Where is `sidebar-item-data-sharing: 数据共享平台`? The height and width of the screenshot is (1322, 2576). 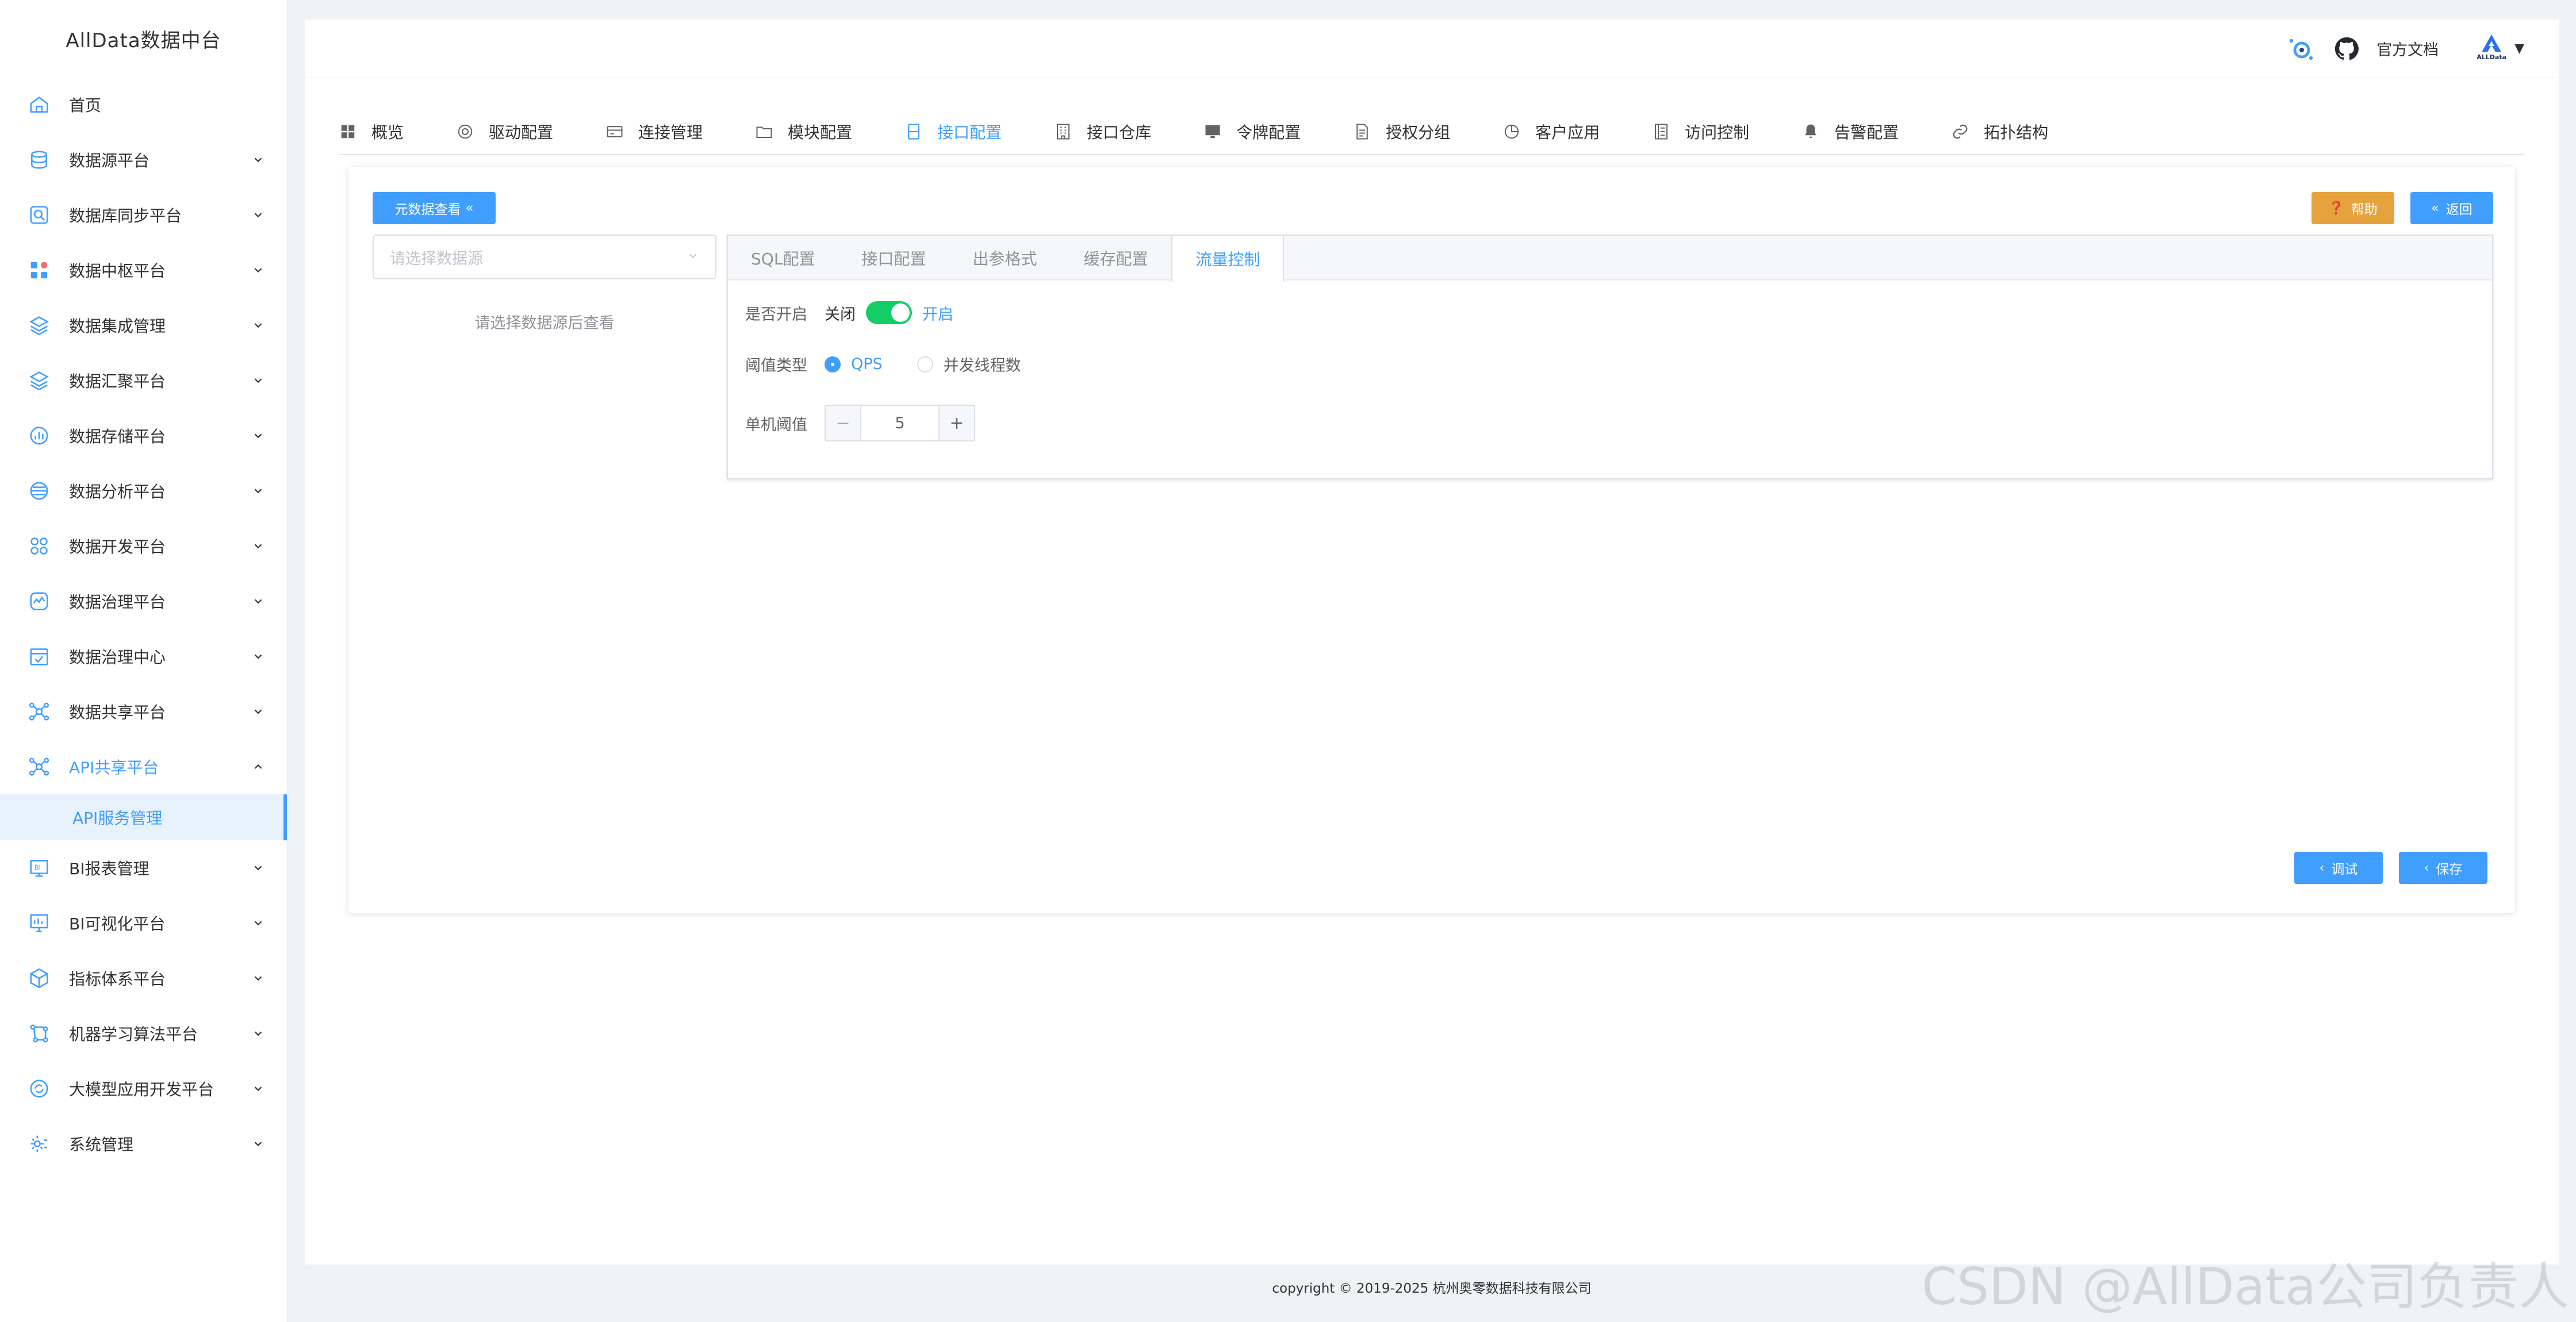 sidebar-item-data-sharing: 数据共享平台 is located at coordinates (143, 711).